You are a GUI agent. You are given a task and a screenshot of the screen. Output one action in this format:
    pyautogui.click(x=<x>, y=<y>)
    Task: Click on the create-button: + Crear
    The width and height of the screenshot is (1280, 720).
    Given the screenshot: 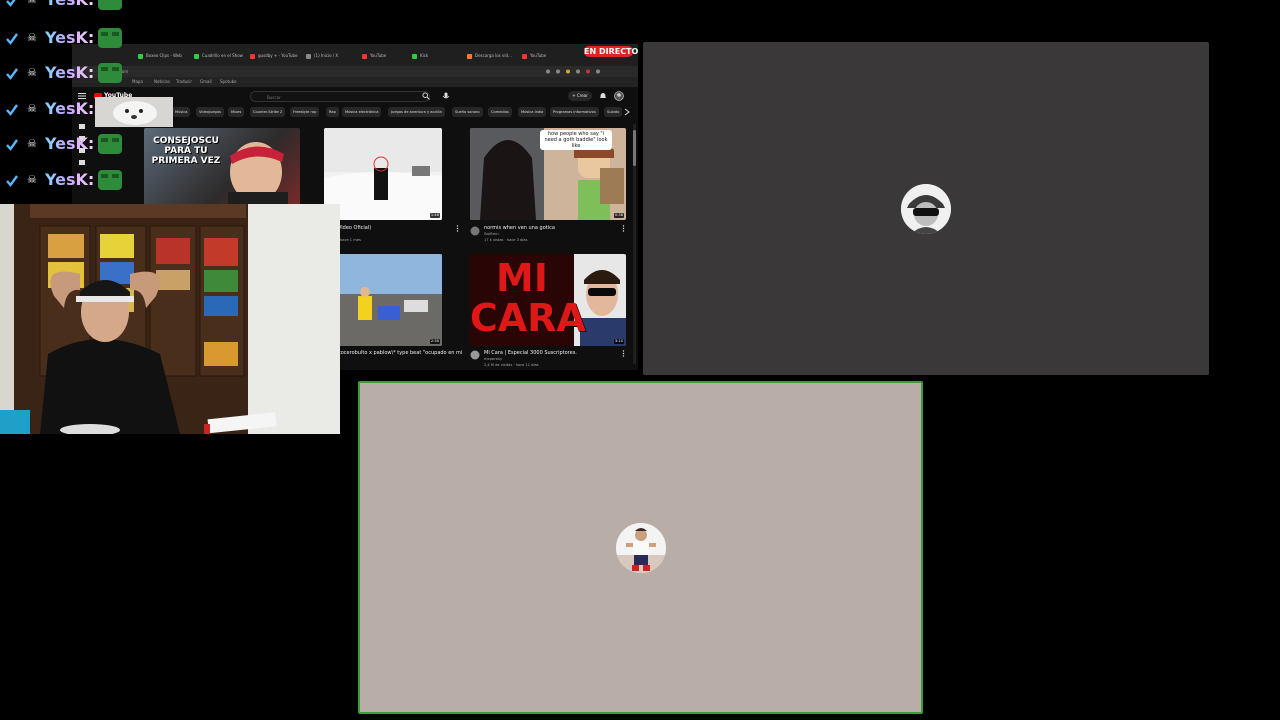 What is the action you would take?
    pyautogui.click(x=580, y=96)
    